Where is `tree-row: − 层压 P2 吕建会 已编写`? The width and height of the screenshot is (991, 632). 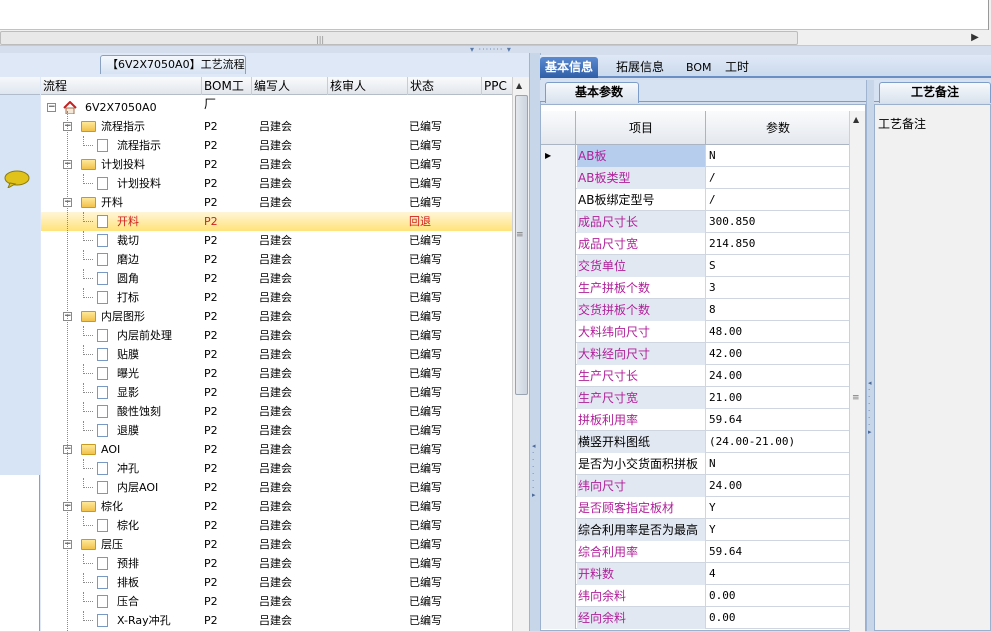 tree-row: − 层压 P2 吕建会 已编写 is located at coordinates (276, 544).